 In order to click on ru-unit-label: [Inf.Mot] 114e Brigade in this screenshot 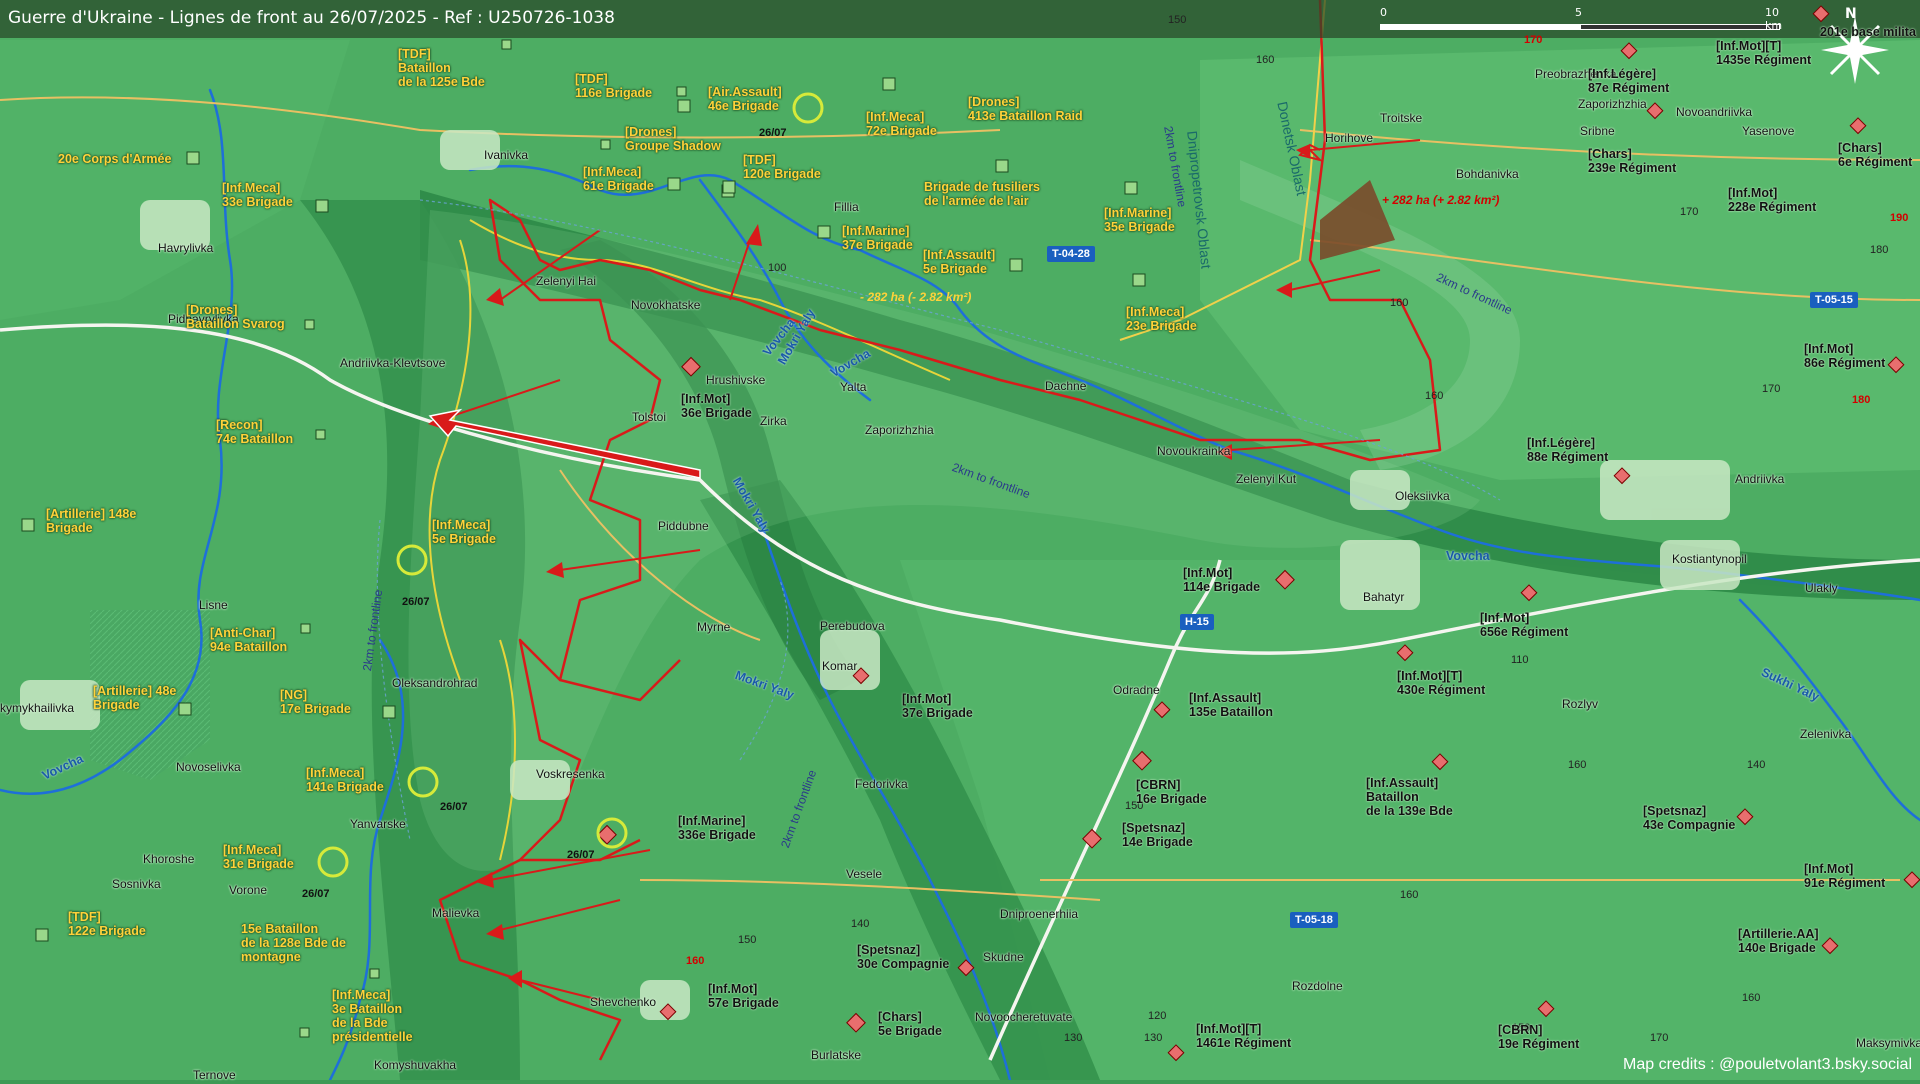, I will do `click(1222, 580)`.